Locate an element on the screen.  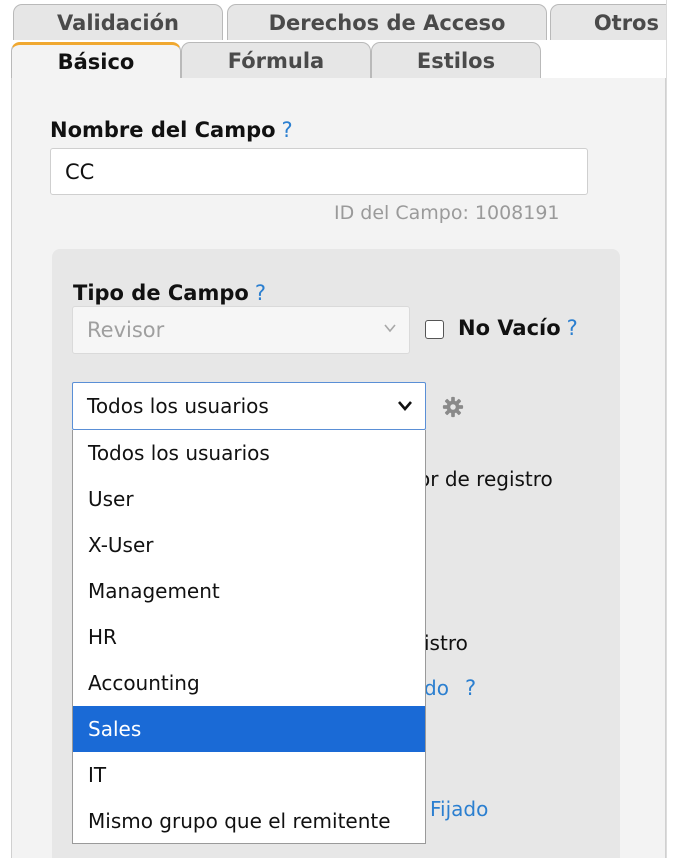
not-empty-help-icon: ? is located at coordinates (572, 328).